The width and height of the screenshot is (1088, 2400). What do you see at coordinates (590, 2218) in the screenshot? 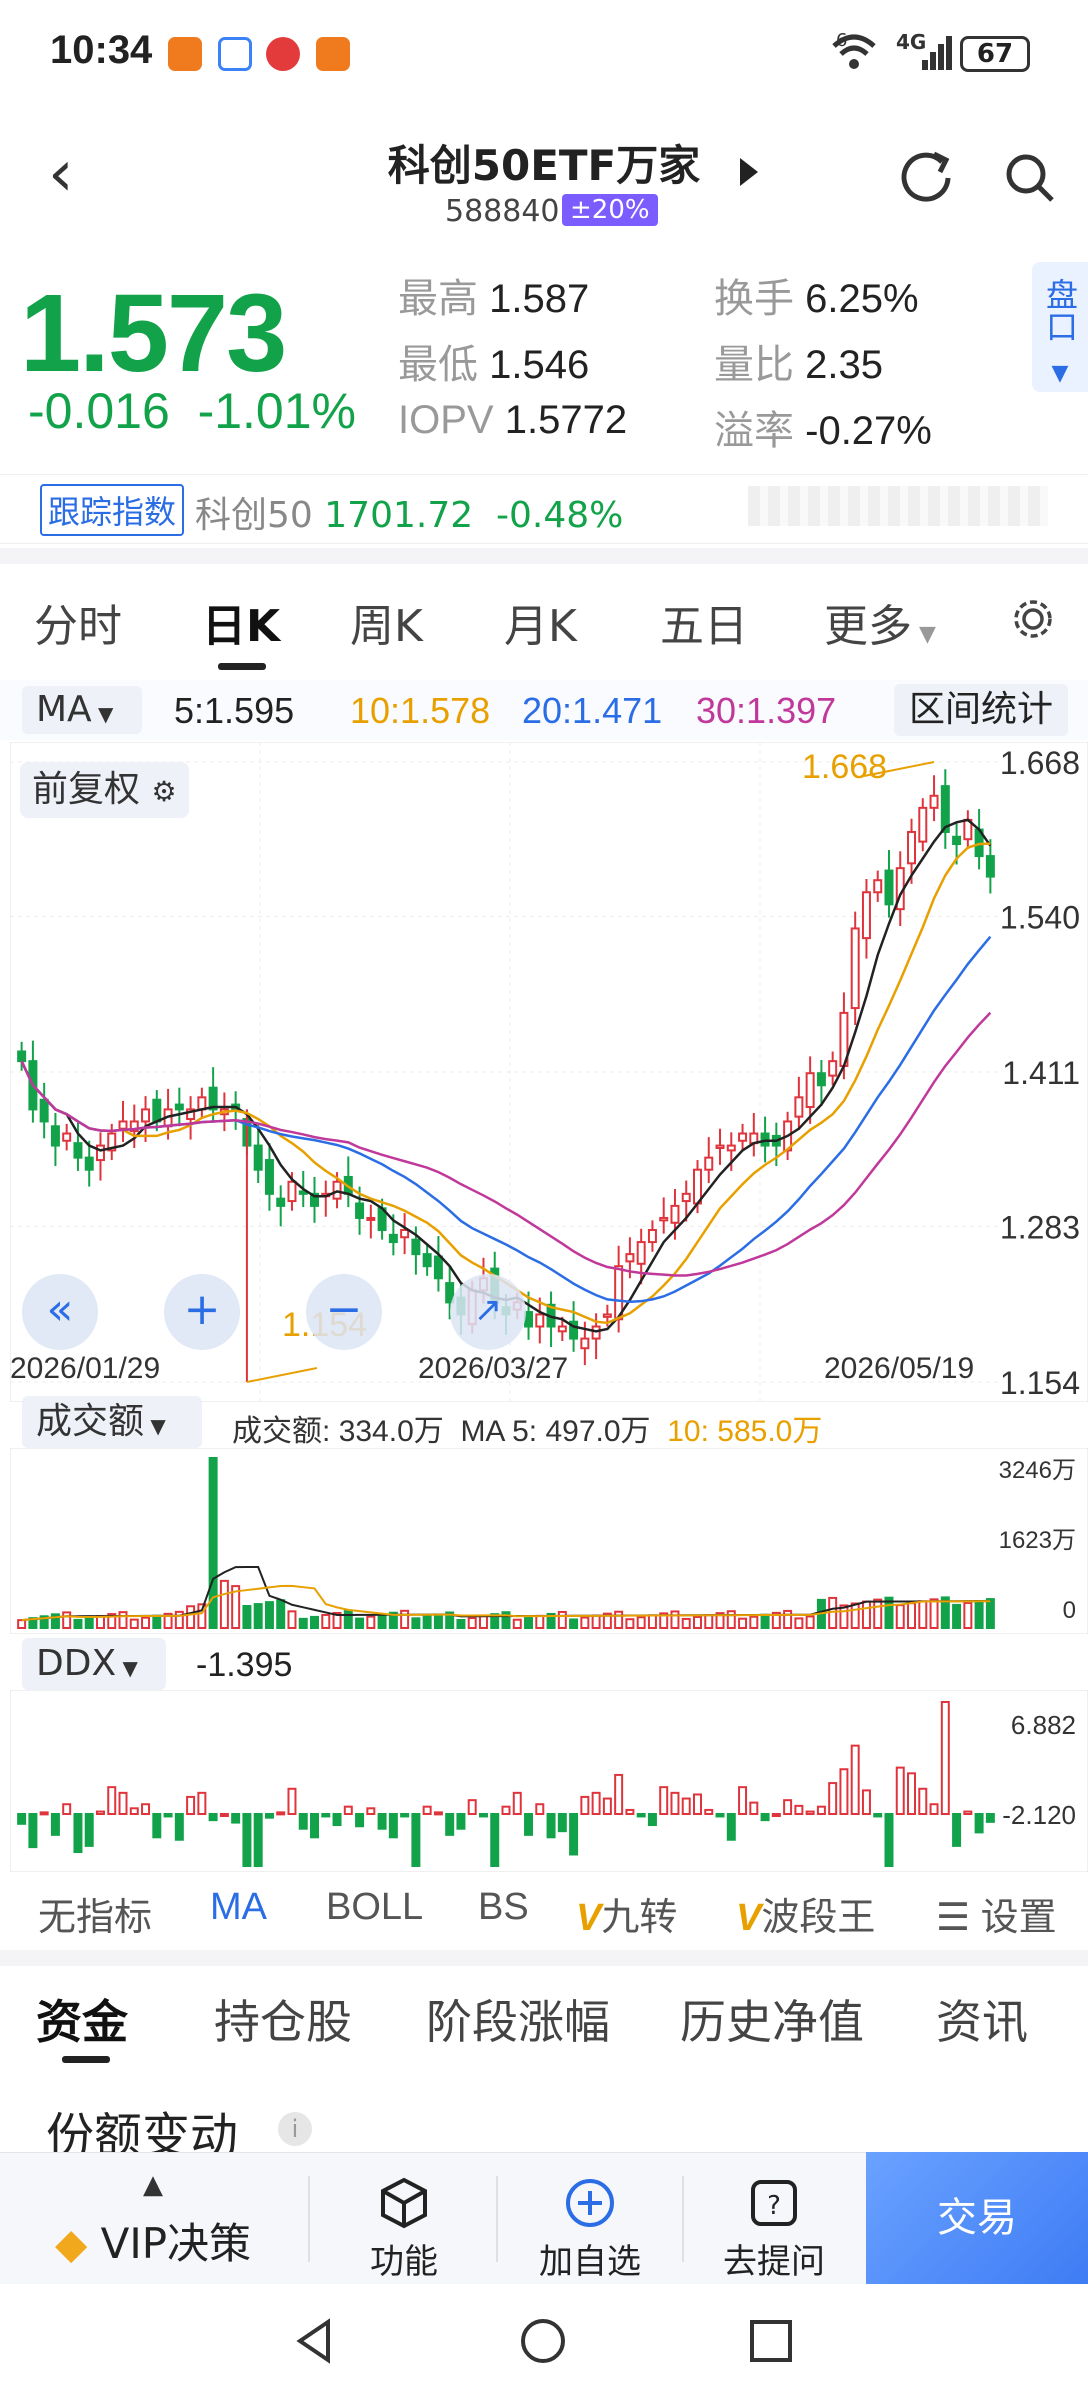
I see `add-watchlist-button: 加自选` at bounding box center [590, 2218].